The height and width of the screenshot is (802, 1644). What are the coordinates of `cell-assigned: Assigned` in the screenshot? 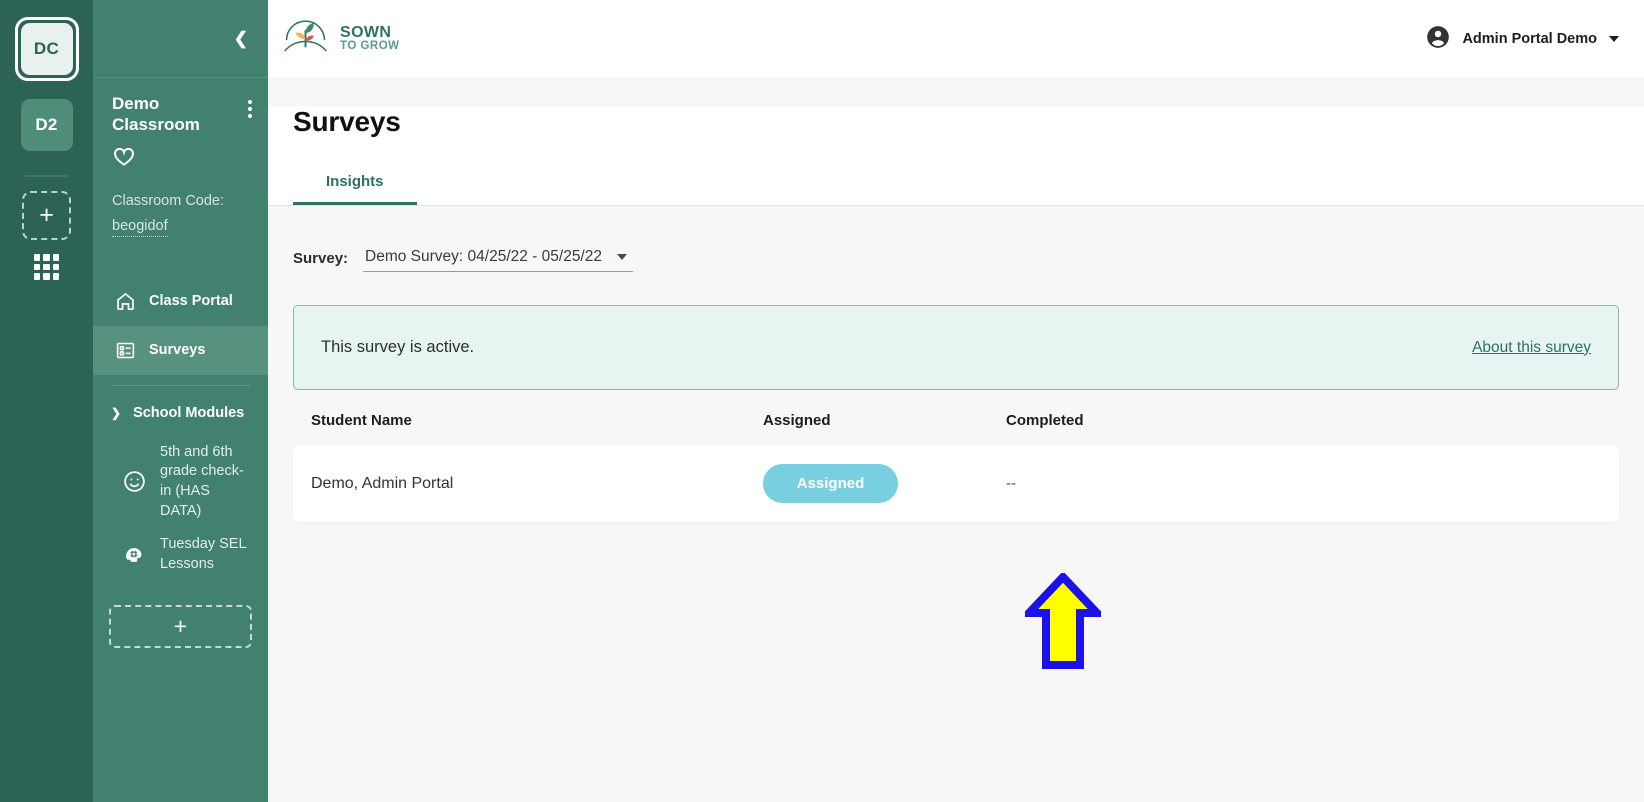 It's located at (884, 483).